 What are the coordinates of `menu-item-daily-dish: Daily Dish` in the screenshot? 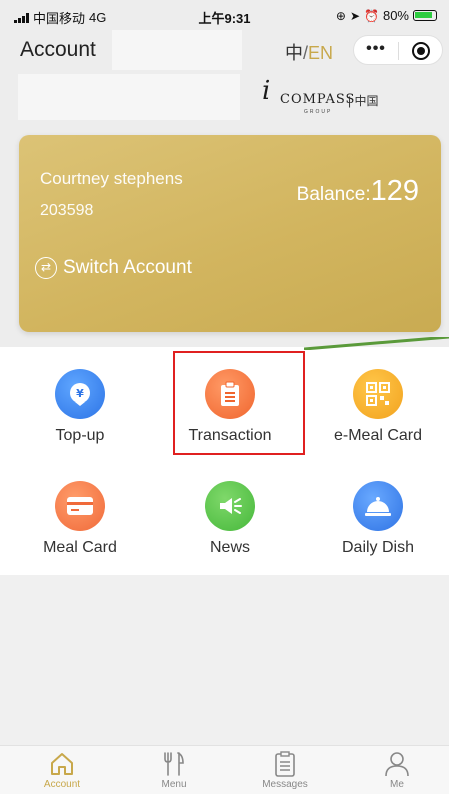 It's located at (376, 519).